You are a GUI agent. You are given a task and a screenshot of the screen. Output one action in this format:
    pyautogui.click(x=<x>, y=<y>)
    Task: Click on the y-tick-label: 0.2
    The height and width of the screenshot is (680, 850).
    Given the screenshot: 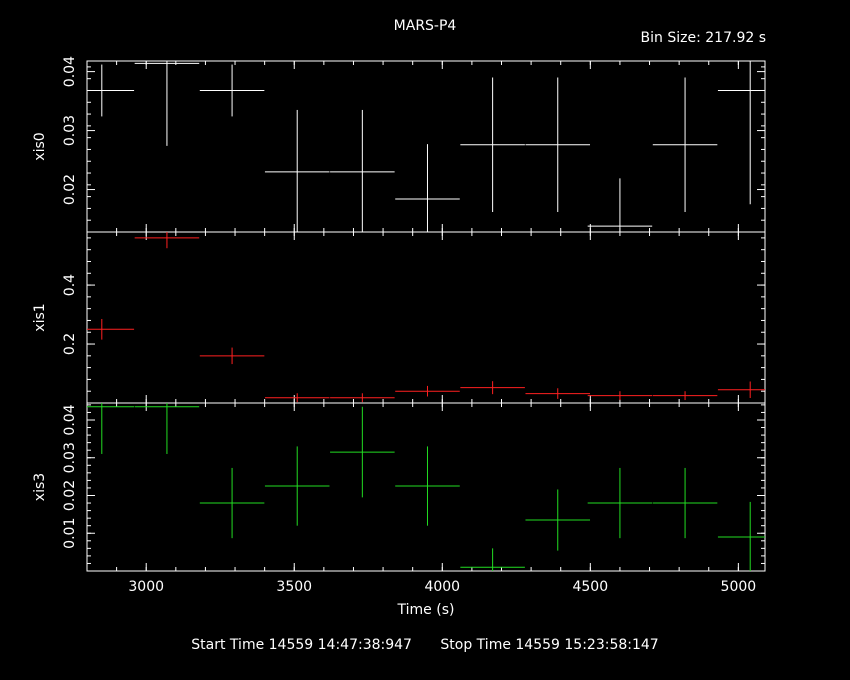 What is the action you would take?
    pyautogui.click(x=70, y=344)
    